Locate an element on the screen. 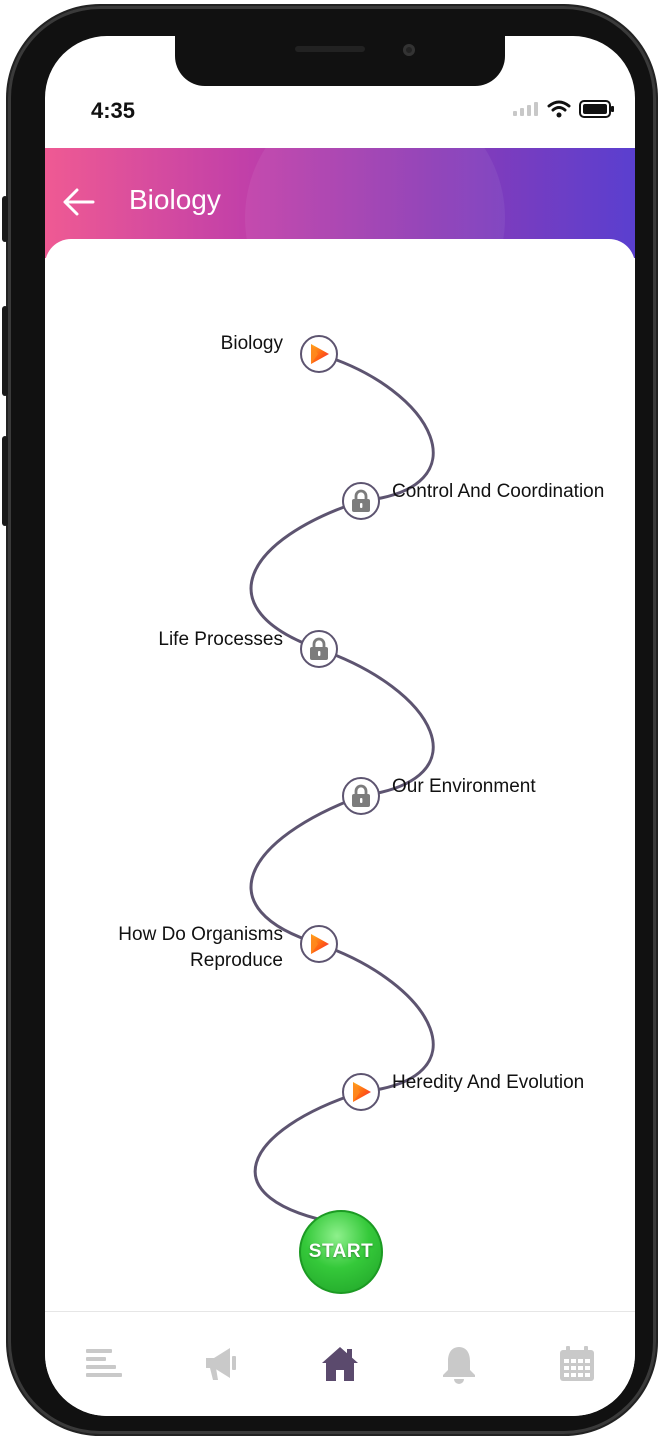  topic-node-life-processes is located at coordinates (319, 649).